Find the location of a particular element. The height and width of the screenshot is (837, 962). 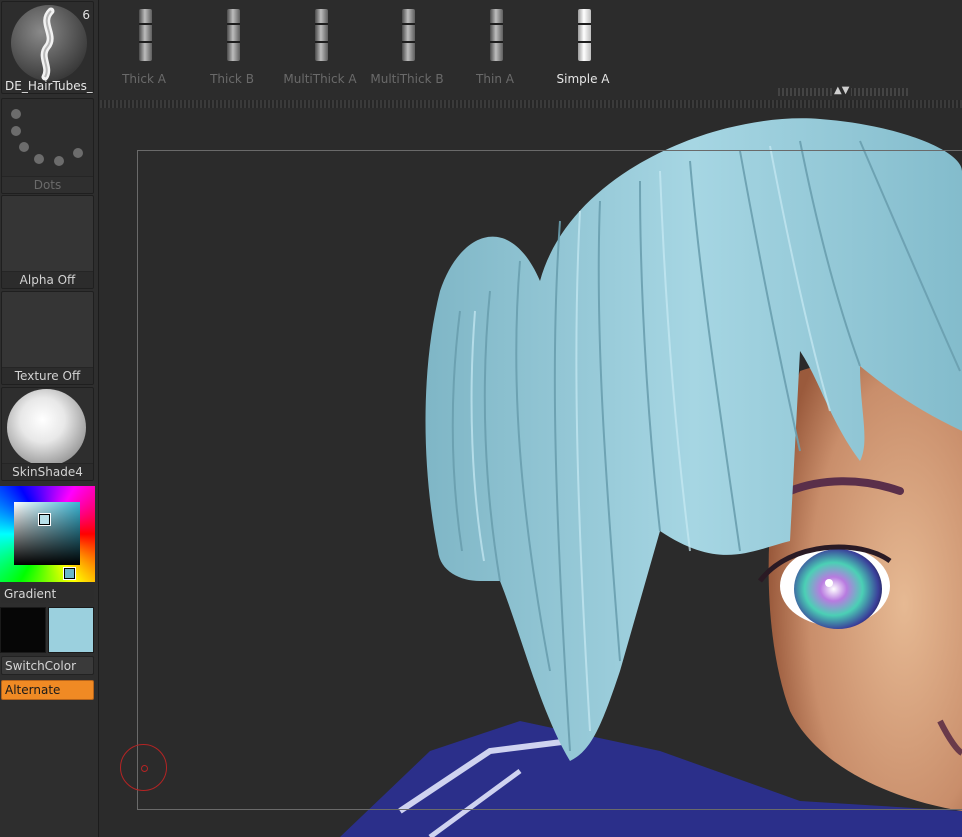

stroke-label: Dots is located at coordinates (47, 184).